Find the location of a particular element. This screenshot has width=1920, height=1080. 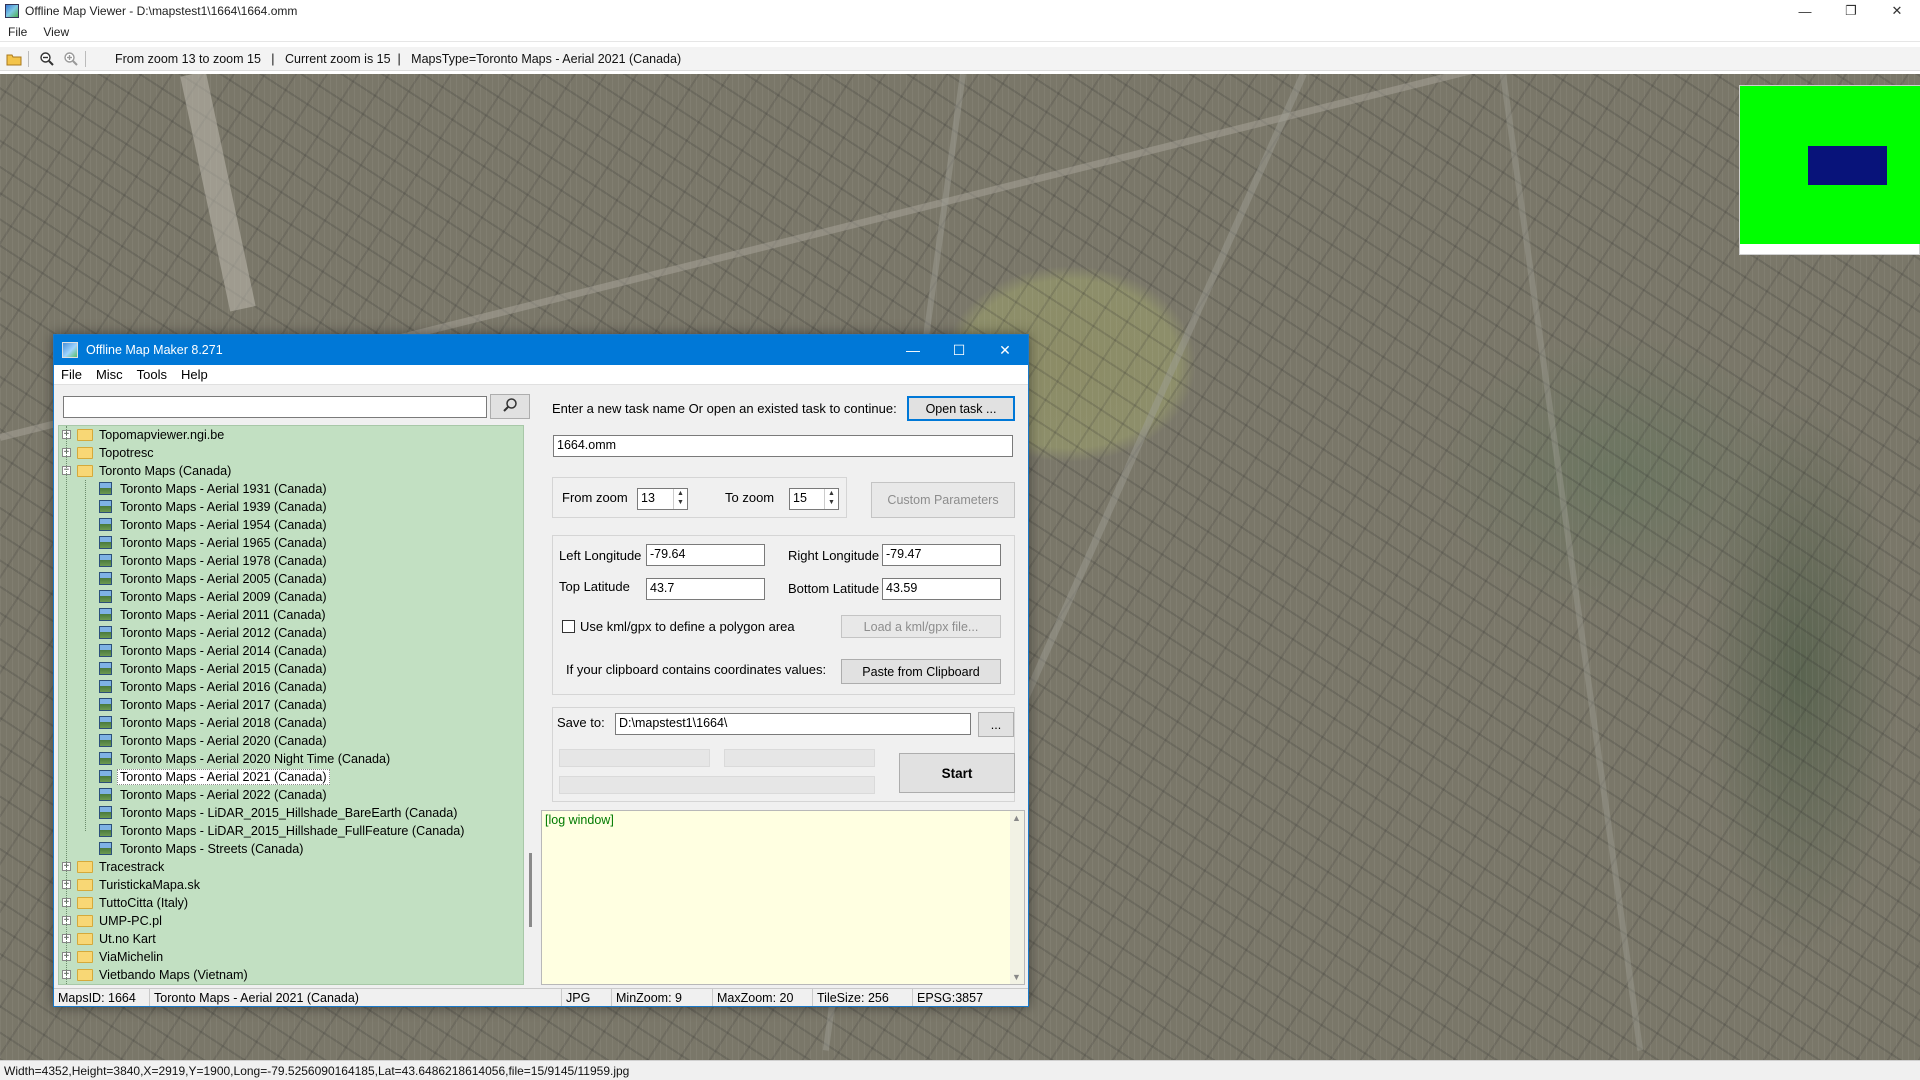

tree-item: − Toronto Maps (Canada) is located at coordinates (291, 471).